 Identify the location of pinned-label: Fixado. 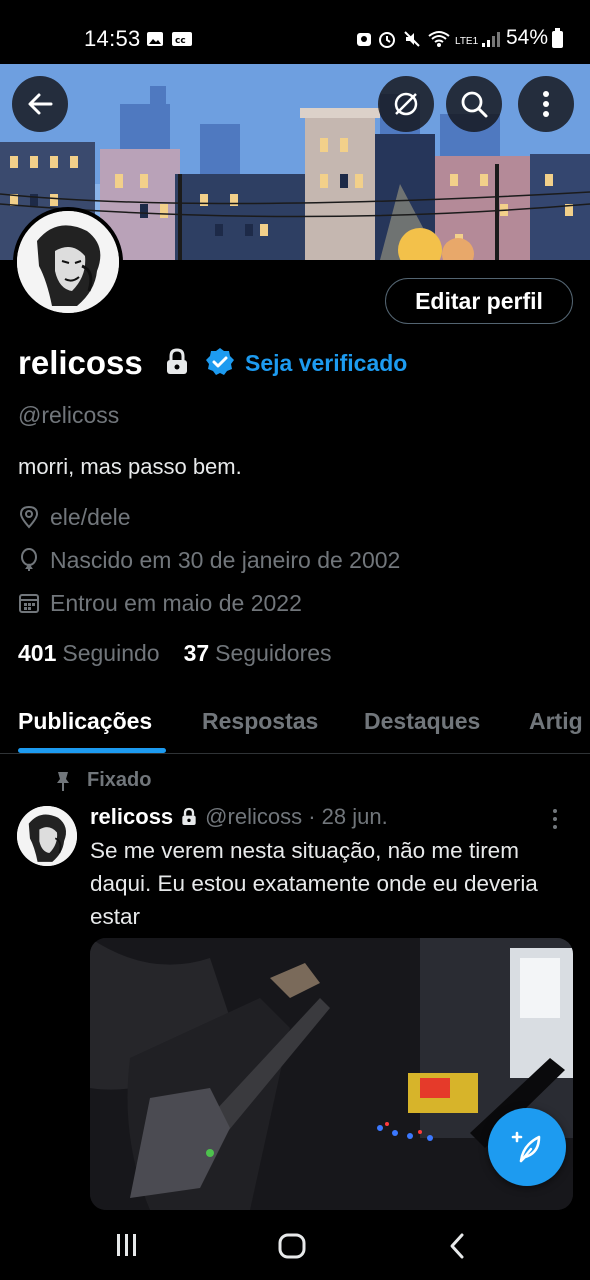
(103, 780).